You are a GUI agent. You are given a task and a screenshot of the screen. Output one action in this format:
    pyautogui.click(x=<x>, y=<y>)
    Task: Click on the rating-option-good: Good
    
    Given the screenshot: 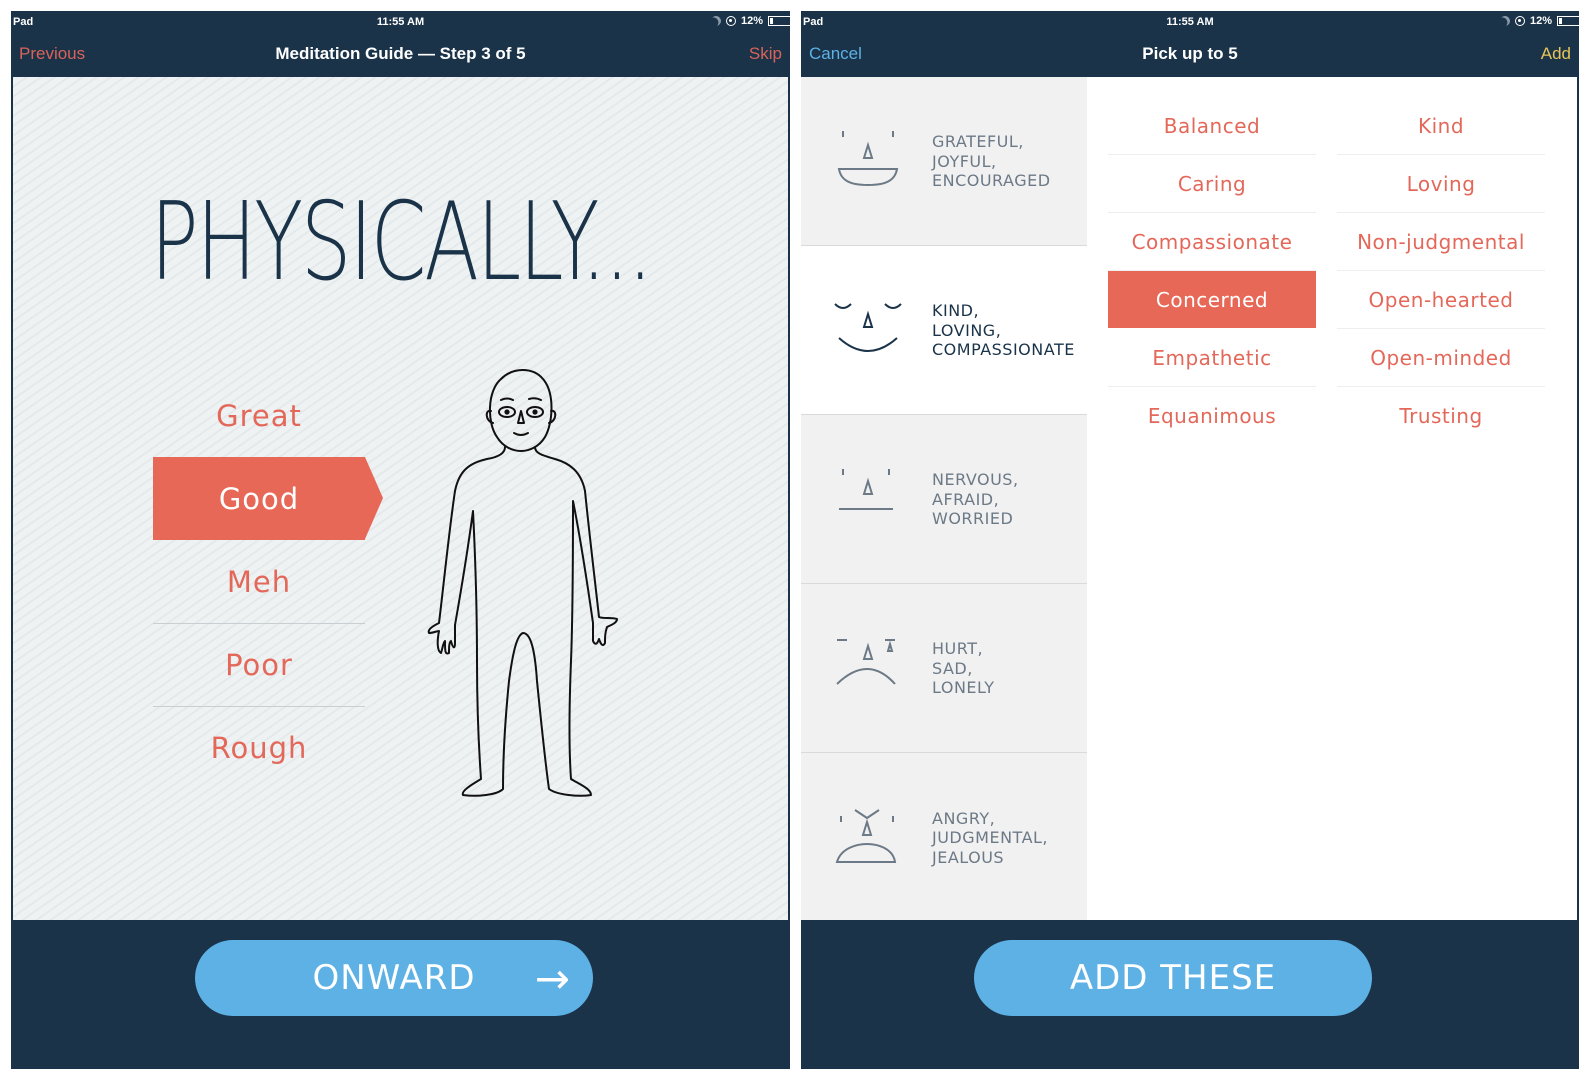 What is the action you would take?
    pyautogui.click(x=268, y=498)
    